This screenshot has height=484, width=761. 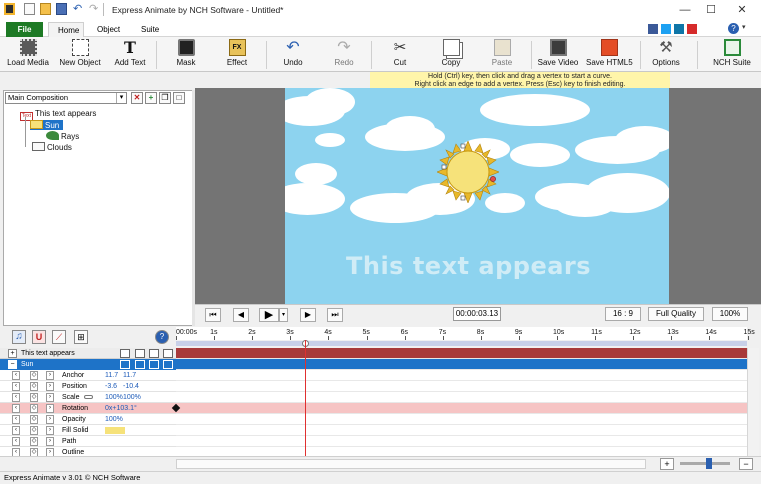 I want to click on tree-item-rays: Rays, so click(x=62, y=136).